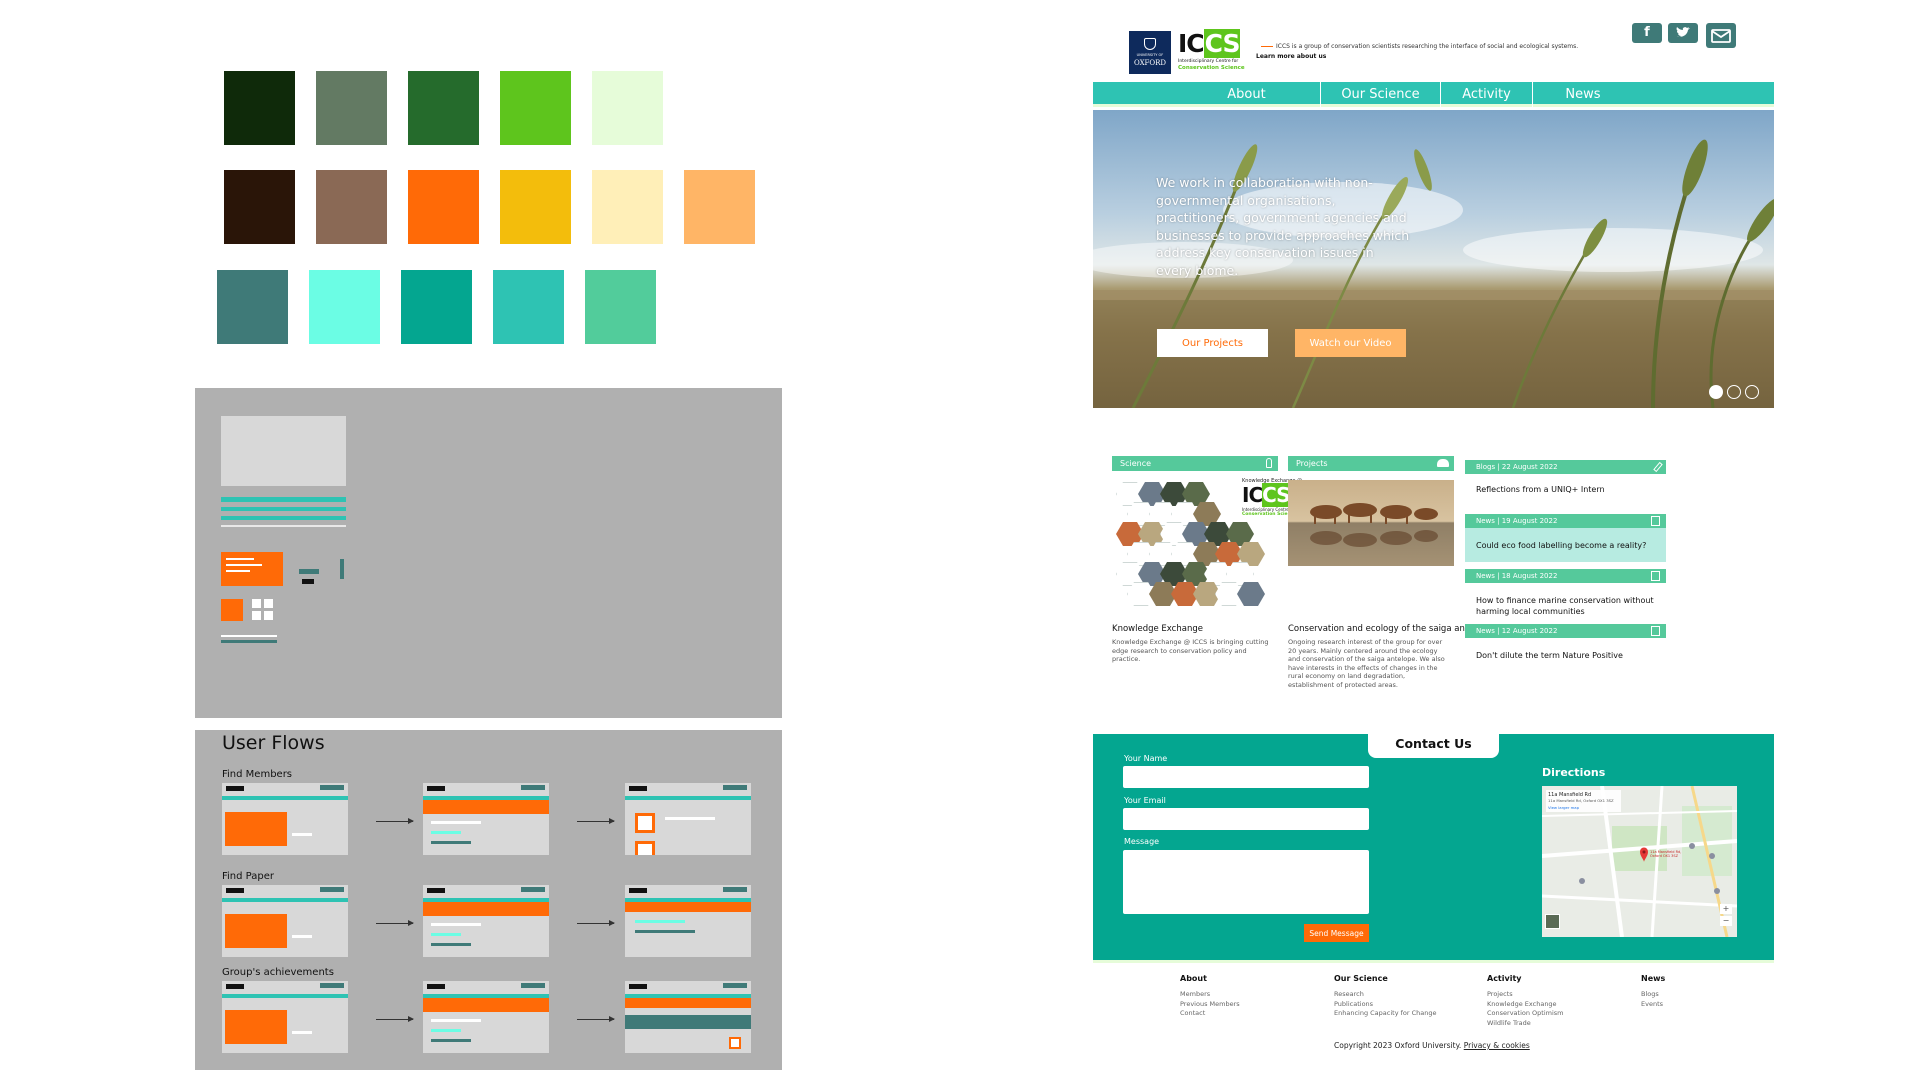 Image resolution: width=1920 pixels, height=1080 pixels. Describe the element at coordinates (1509, 1024) in the screenshot. I see `footer-link: Wildlife Trade` at that location.